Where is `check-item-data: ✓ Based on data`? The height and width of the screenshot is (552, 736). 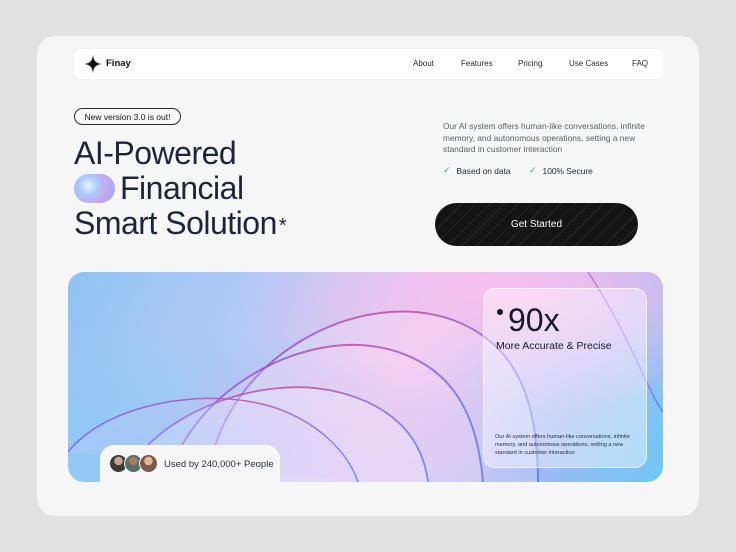 check-item-data: ✓ Based on data is located at coordinates (477, 170).